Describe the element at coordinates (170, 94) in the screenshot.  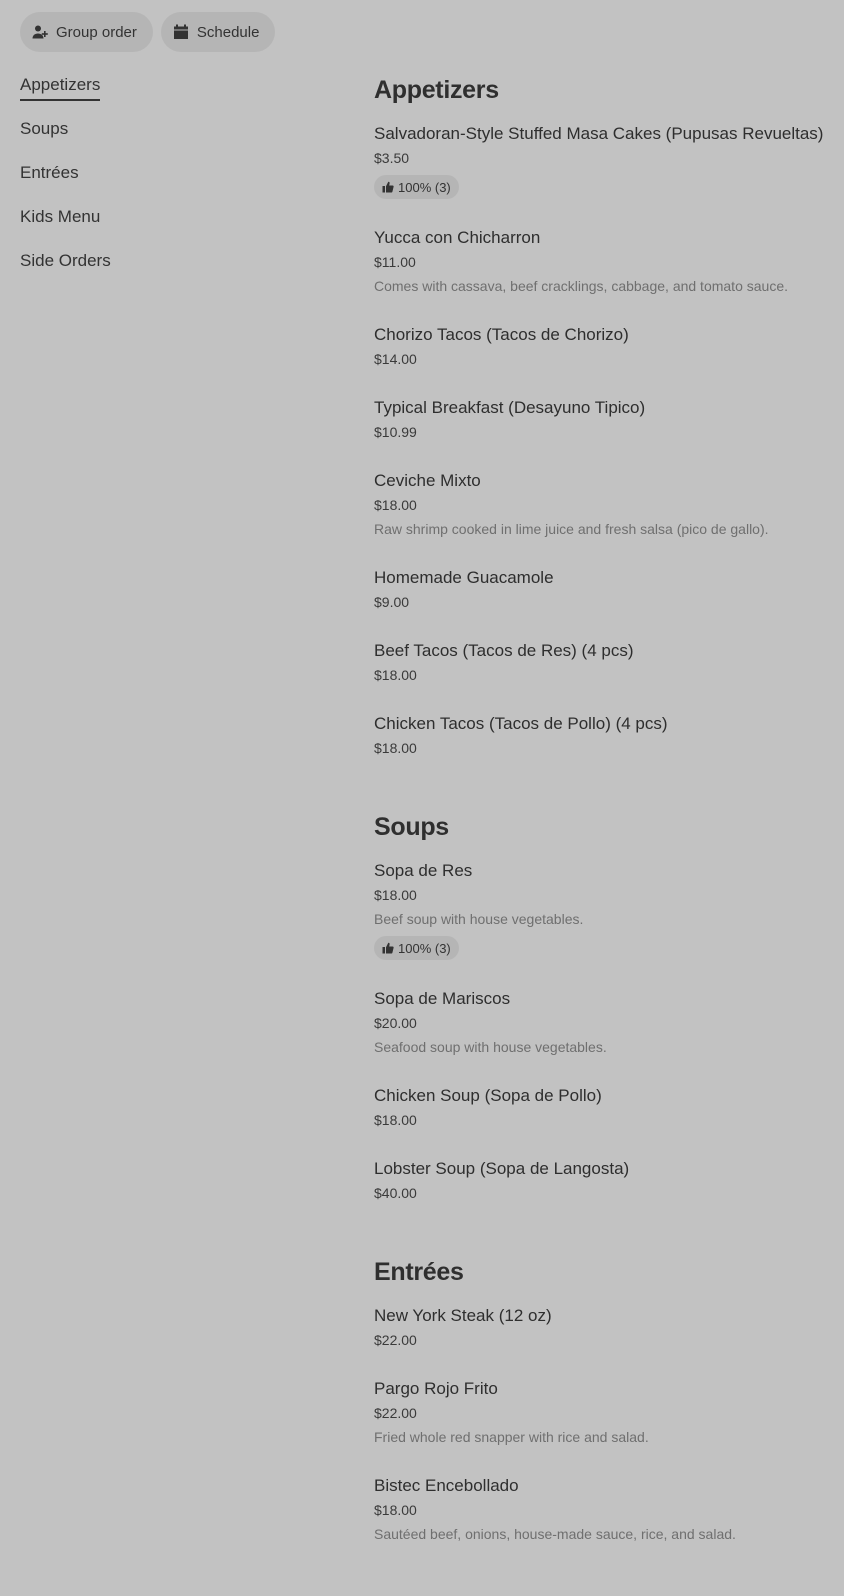
I see `sidebar-item-appetizers: Appetizers` at that location.